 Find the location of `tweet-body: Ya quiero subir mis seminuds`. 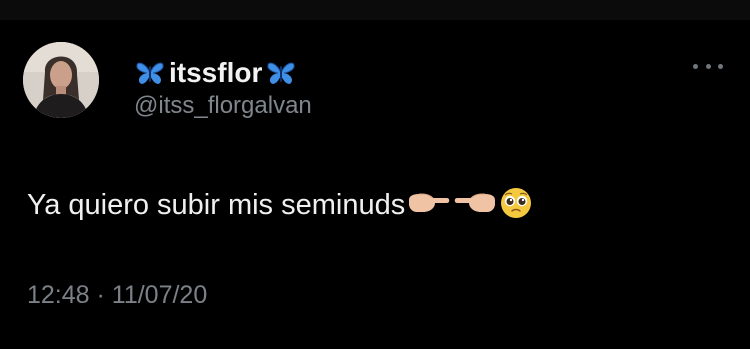

tweet-body: Ya quiero subir mis seminuds is located at coordinates (280, 205).